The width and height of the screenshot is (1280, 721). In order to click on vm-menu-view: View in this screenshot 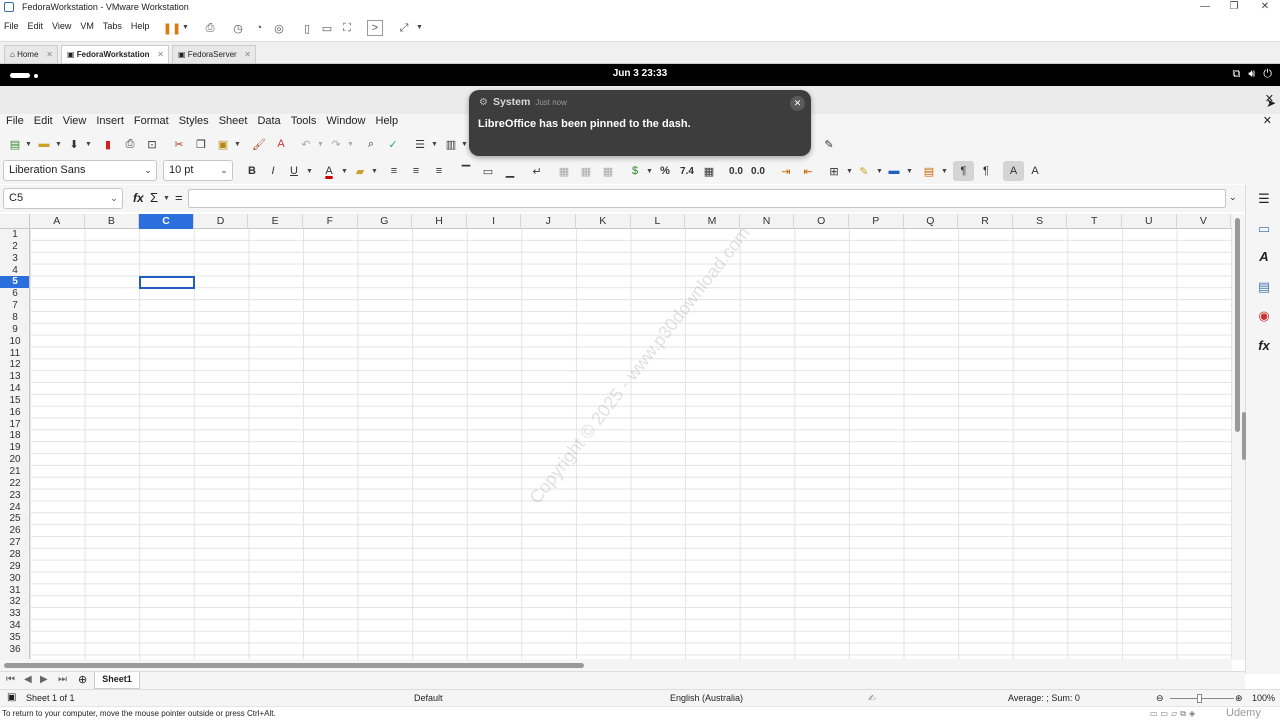, I will do `click(61, 26)`.